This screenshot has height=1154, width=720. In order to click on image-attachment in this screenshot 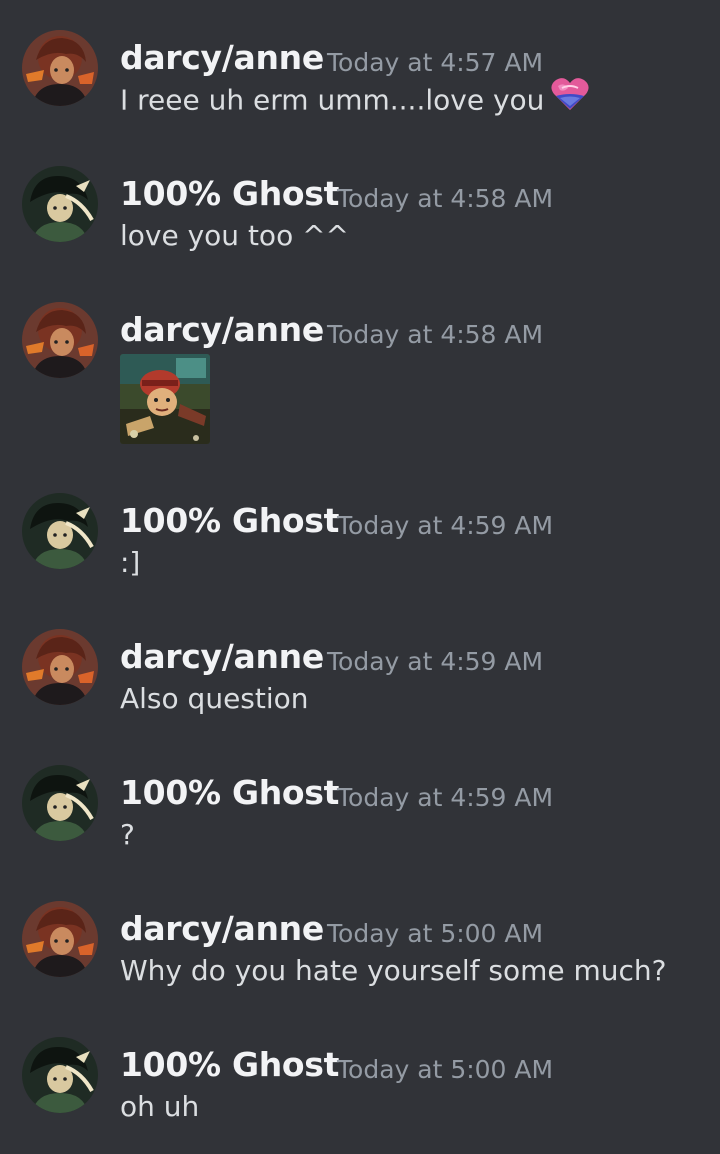, I will do `click(165, 399)`.